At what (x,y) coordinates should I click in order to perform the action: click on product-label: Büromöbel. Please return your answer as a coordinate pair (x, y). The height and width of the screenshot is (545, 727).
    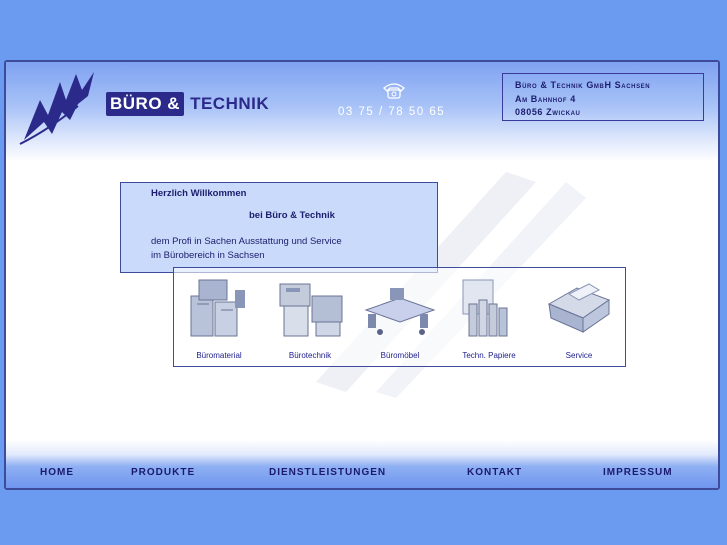
    Looking at the image, I should click on (400, 355).